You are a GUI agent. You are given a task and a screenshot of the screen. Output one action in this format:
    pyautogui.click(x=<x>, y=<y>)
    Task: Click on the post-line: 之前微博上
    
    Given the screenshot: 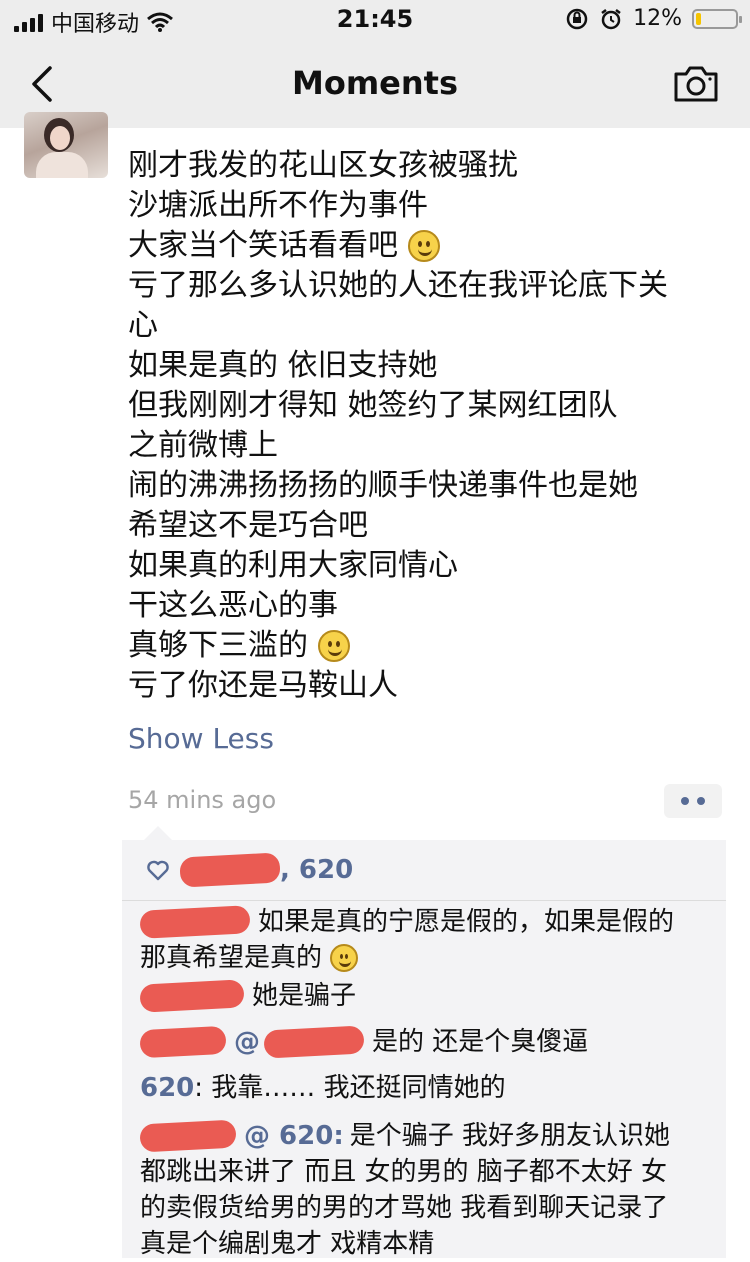 What is the action you would take?
    pyautogui.click(x=203, y=445)
    